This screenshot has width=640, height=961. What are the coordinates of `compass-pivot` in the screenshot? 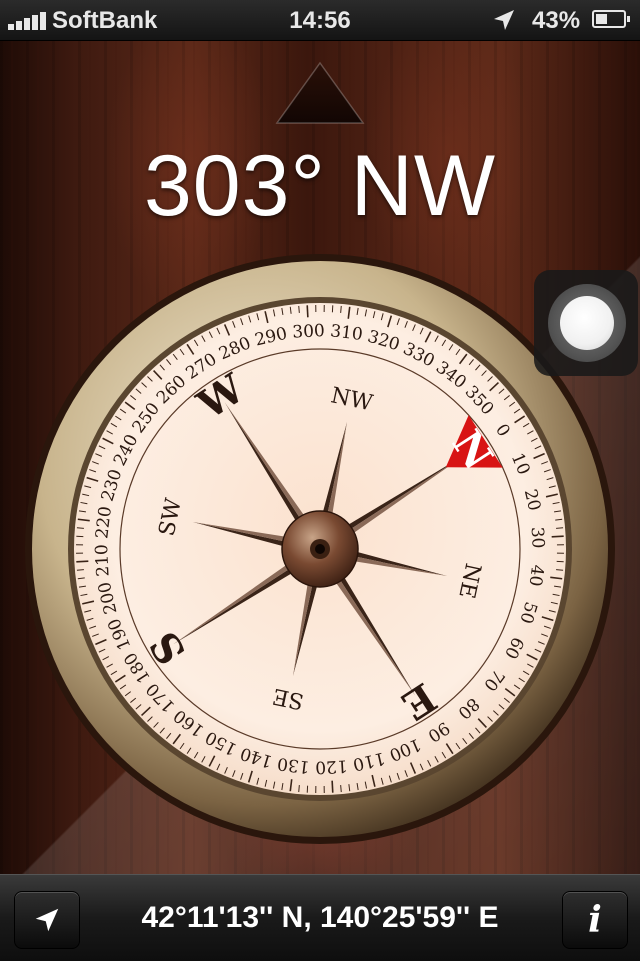 It's located at (320, 549).